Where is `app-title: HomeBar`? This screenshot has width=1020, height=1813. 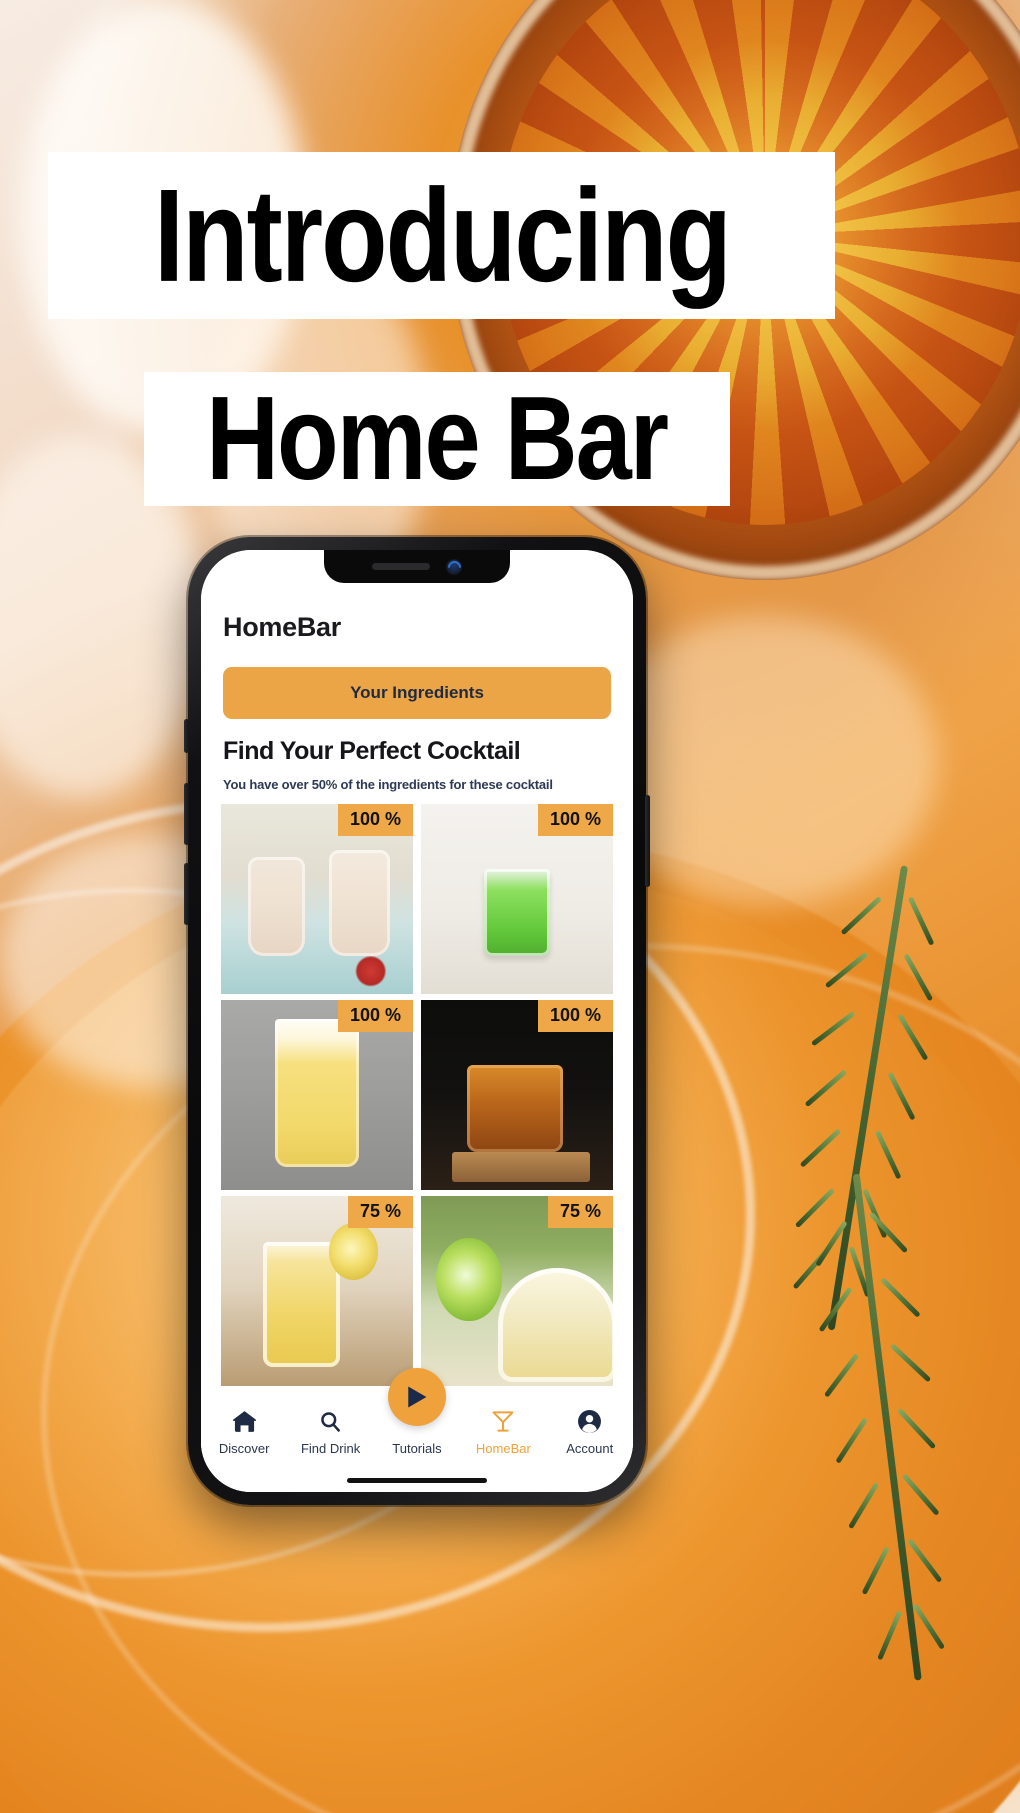
app-title: HomeBar is located at coordinates (282, 627).